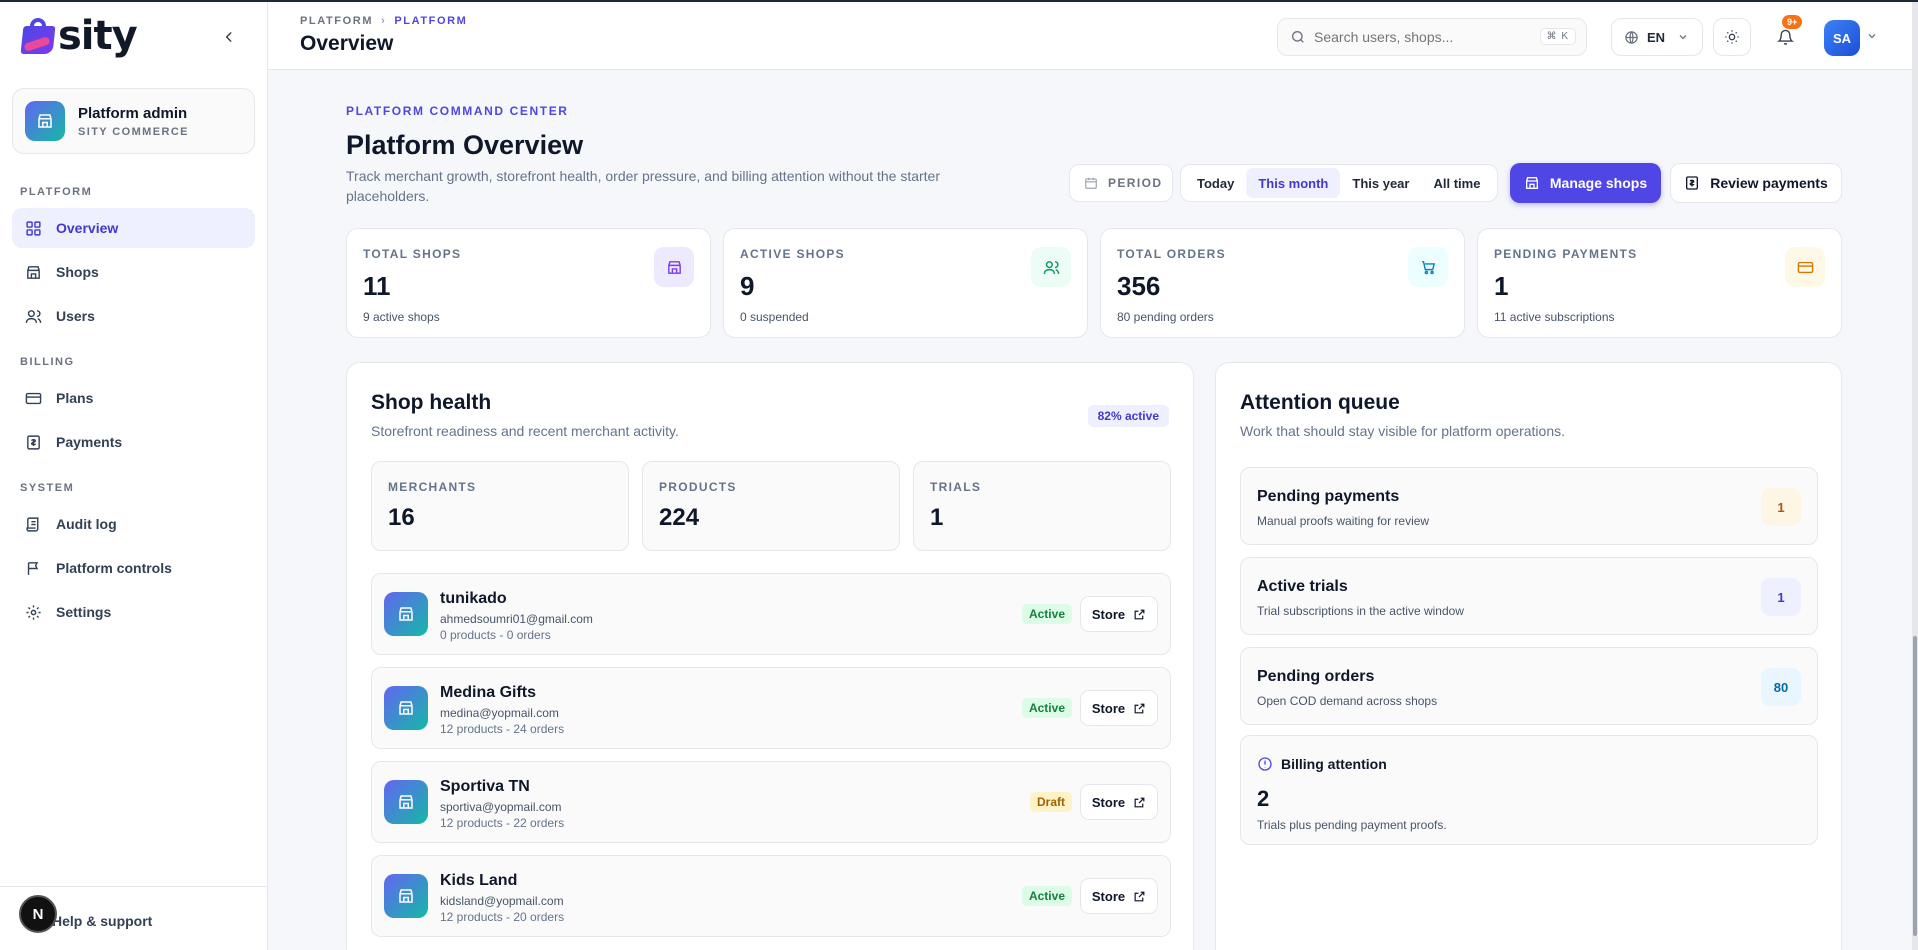 The width and height of the screenshot is (1918, 950). What do you see at coordinates (771, 506) in the screenshot?
I see `metric-products: PRODUCTS 224` at bounding box center [771, 506].